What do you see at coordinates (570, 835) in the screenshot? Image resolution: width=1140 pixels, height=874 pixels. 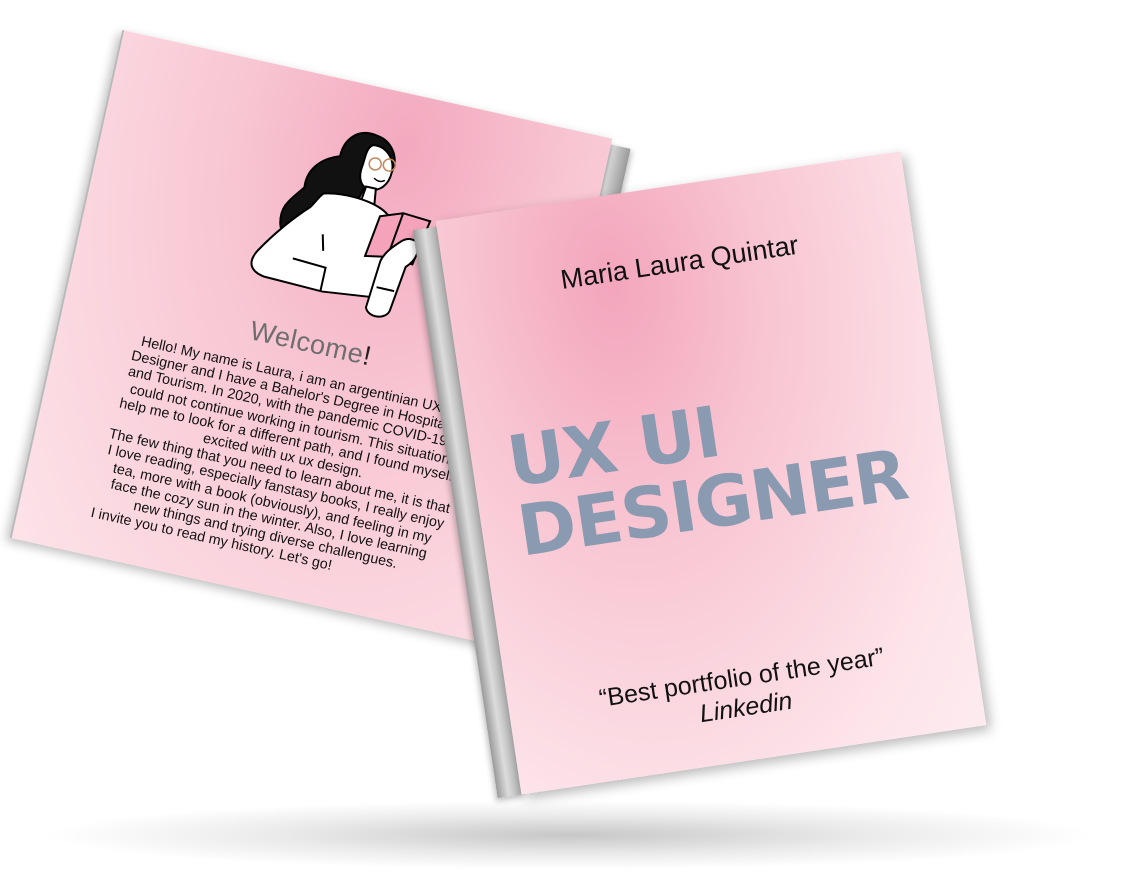 I see `floor-shadow` at bounding box center [570, 835].